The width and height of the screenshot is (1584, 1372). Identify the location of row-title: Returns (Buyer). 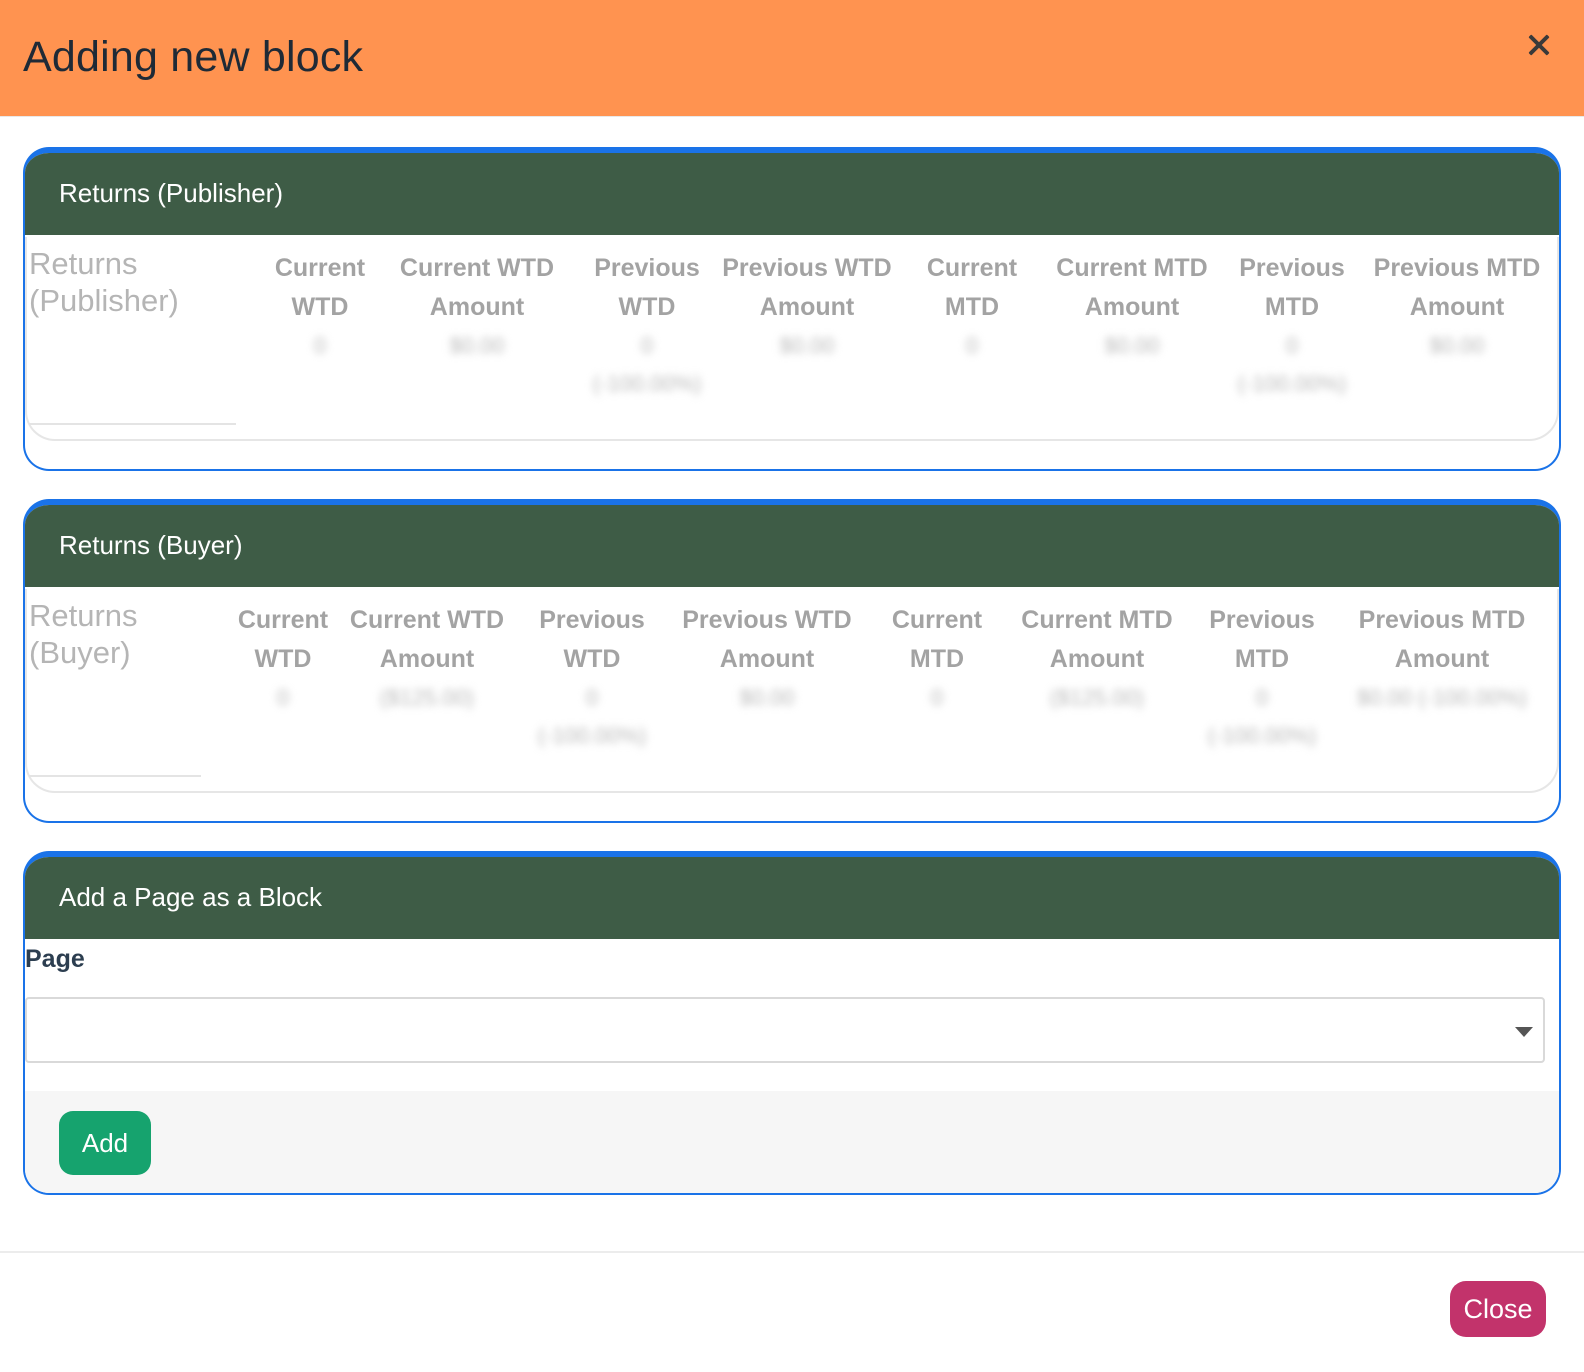
(83, 634).